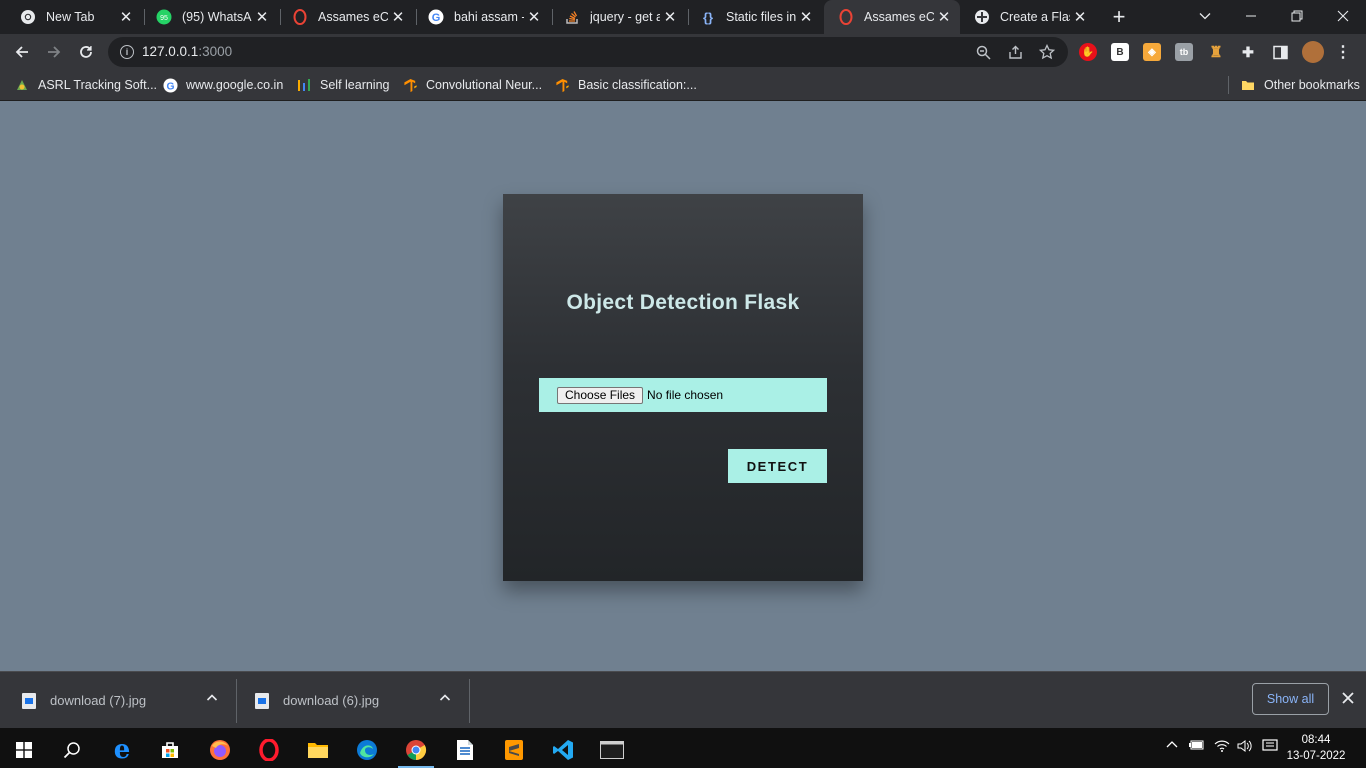 This screenshot has height=768, width=1366. Describe the element at coordinates (588, 52) in the screenshot. I see `address-bar: i 127.0.0.1:3000` at that location.